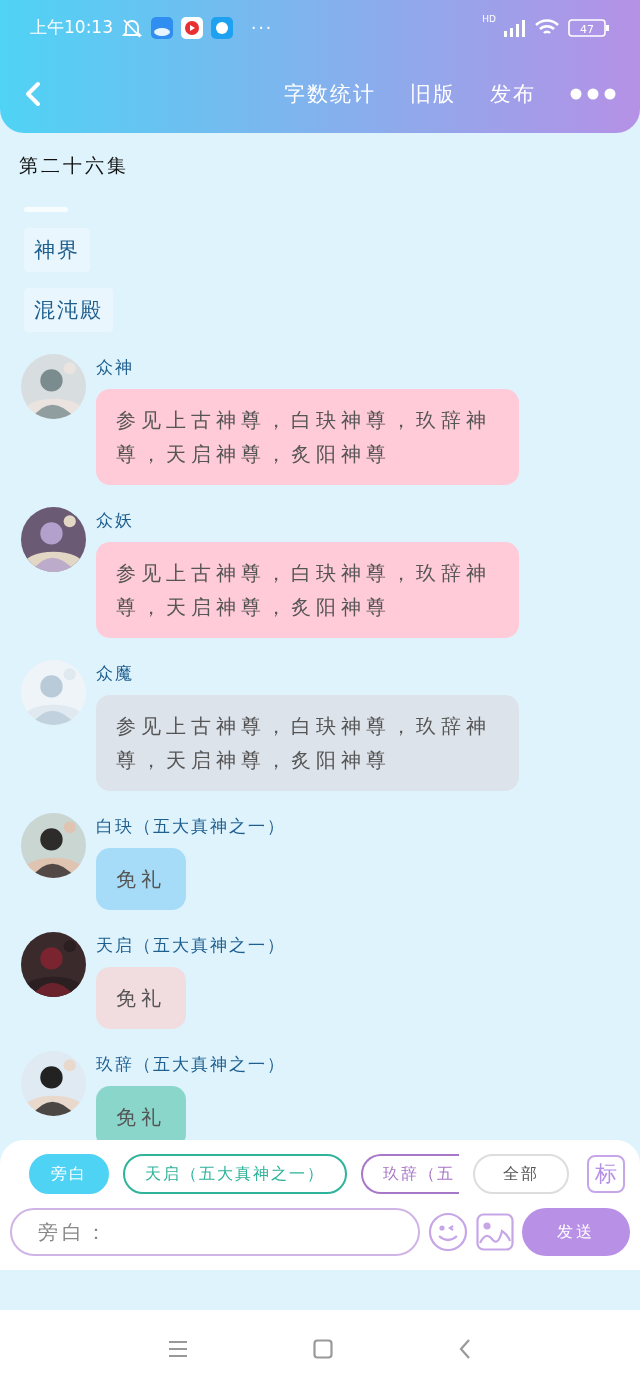 Image resolution: width=640 pixels, height=1387 pixels. What do you see at coordinates (115, 367) in the screenshot?
I see `speaker-name: 众神` at bounding box center [115, 367].